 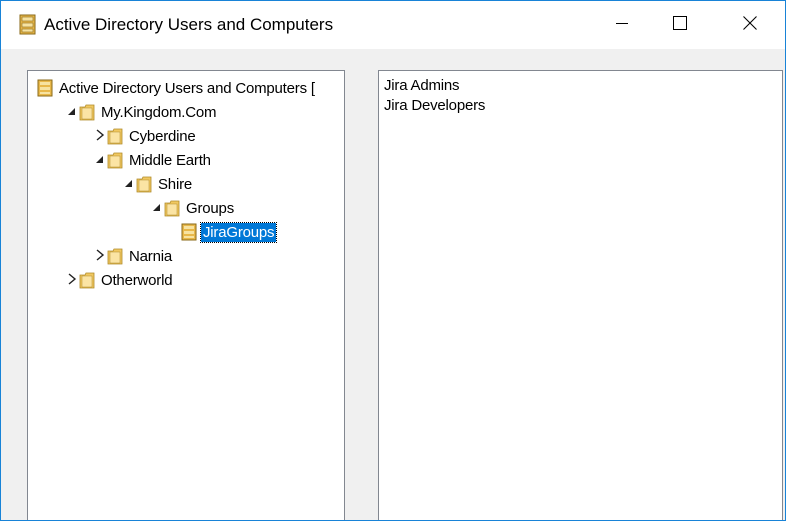 What do you see at coordinates (137, 280) in the screenshot?
I see `tree-item-label: Otherworld` at bounding box center [137, 280].